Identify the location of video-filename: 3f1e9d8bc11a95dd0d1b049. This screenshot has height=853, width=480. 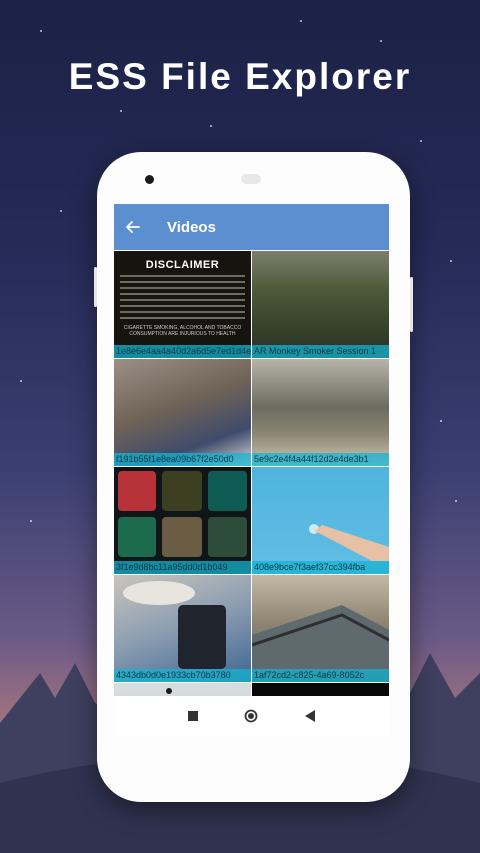
(182, 567).